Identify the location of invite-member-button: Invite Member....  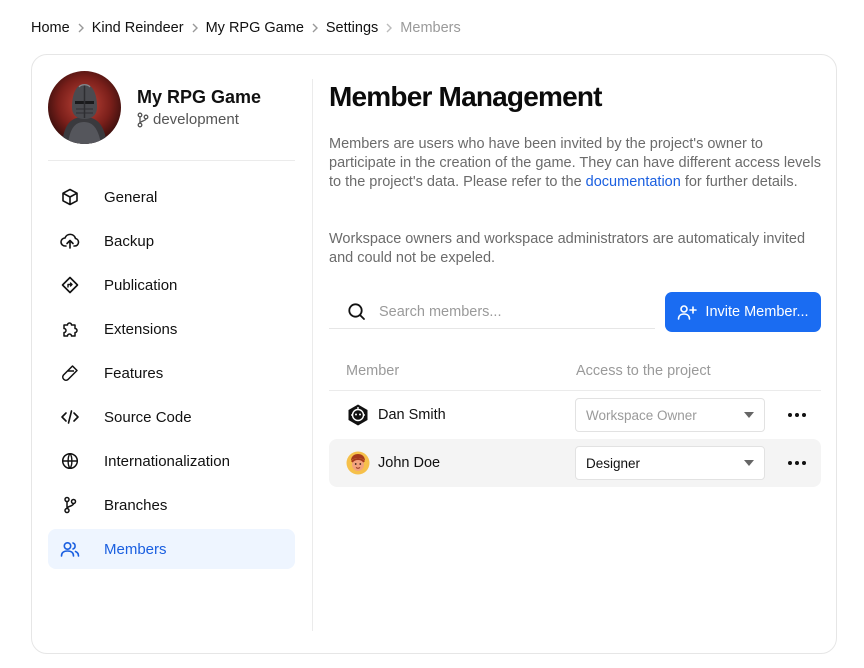
(743, 312).